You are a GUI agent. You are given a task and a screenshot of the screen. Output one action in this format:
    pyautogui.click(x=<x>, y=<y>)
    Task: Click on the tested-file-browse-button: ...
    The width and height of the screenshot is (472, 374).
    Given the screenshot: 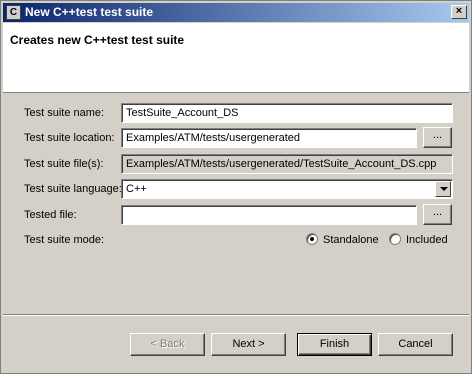 What is the action you would take?
    pyautogui.click(x=437, y=214)
    